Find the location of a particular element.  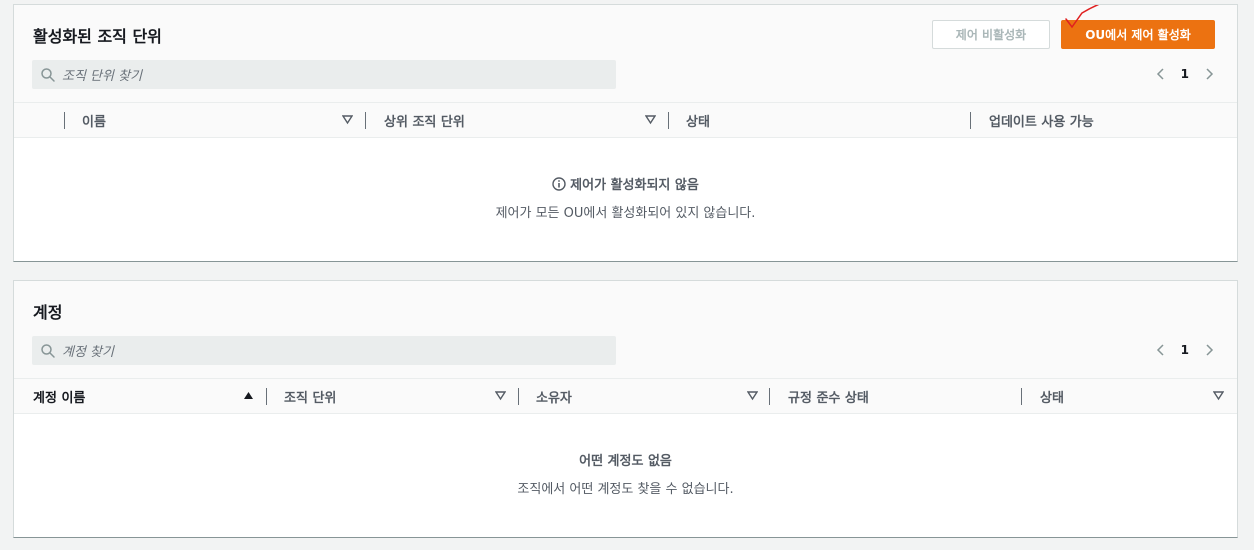

ou-pagination: 1 is located at coordinates (1185, 74).